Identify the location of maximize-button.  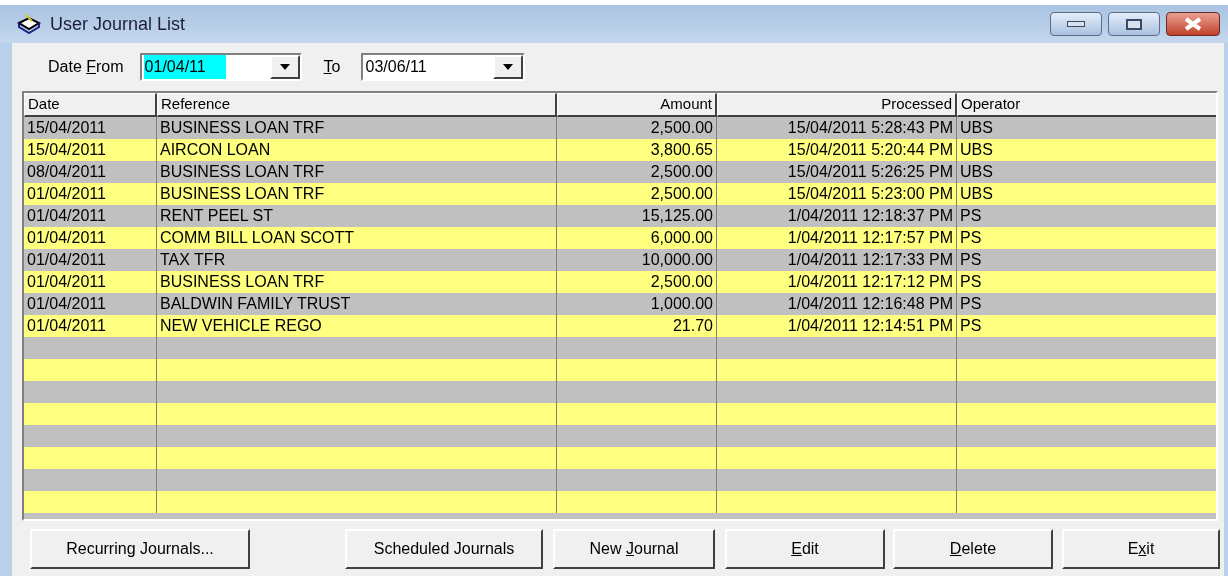
(1134, 24).